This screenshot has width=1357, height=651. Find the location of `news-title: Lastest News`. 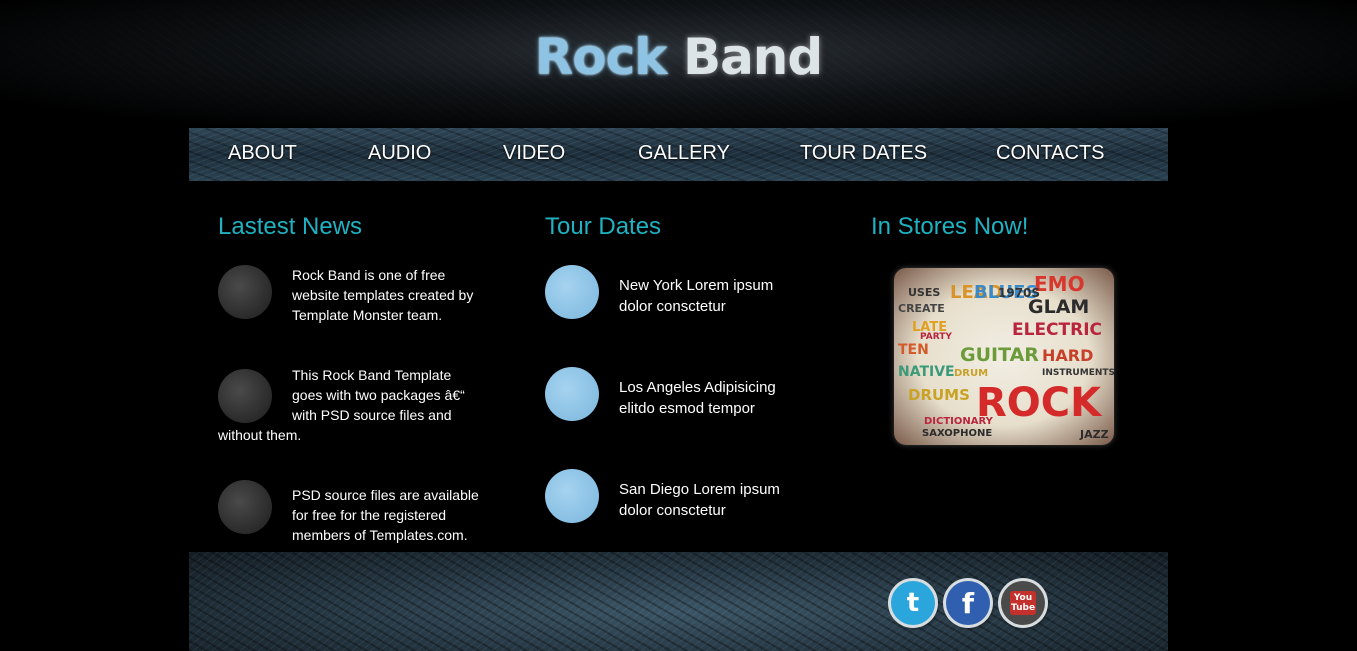

news-title: Lastest News is located at coordinates (290, 226).